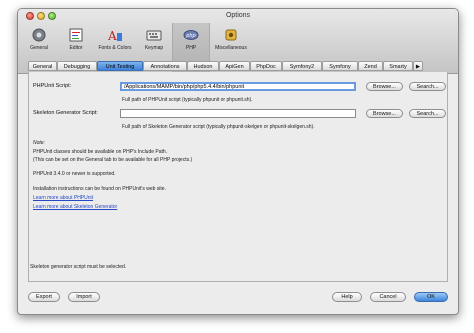 The width and height of the screenshot is (474, 333). What do you see at coordinates (234, 66) in the screenshot?
I see `tab-apigen: ApiGen` at bounding box center [234, 66].